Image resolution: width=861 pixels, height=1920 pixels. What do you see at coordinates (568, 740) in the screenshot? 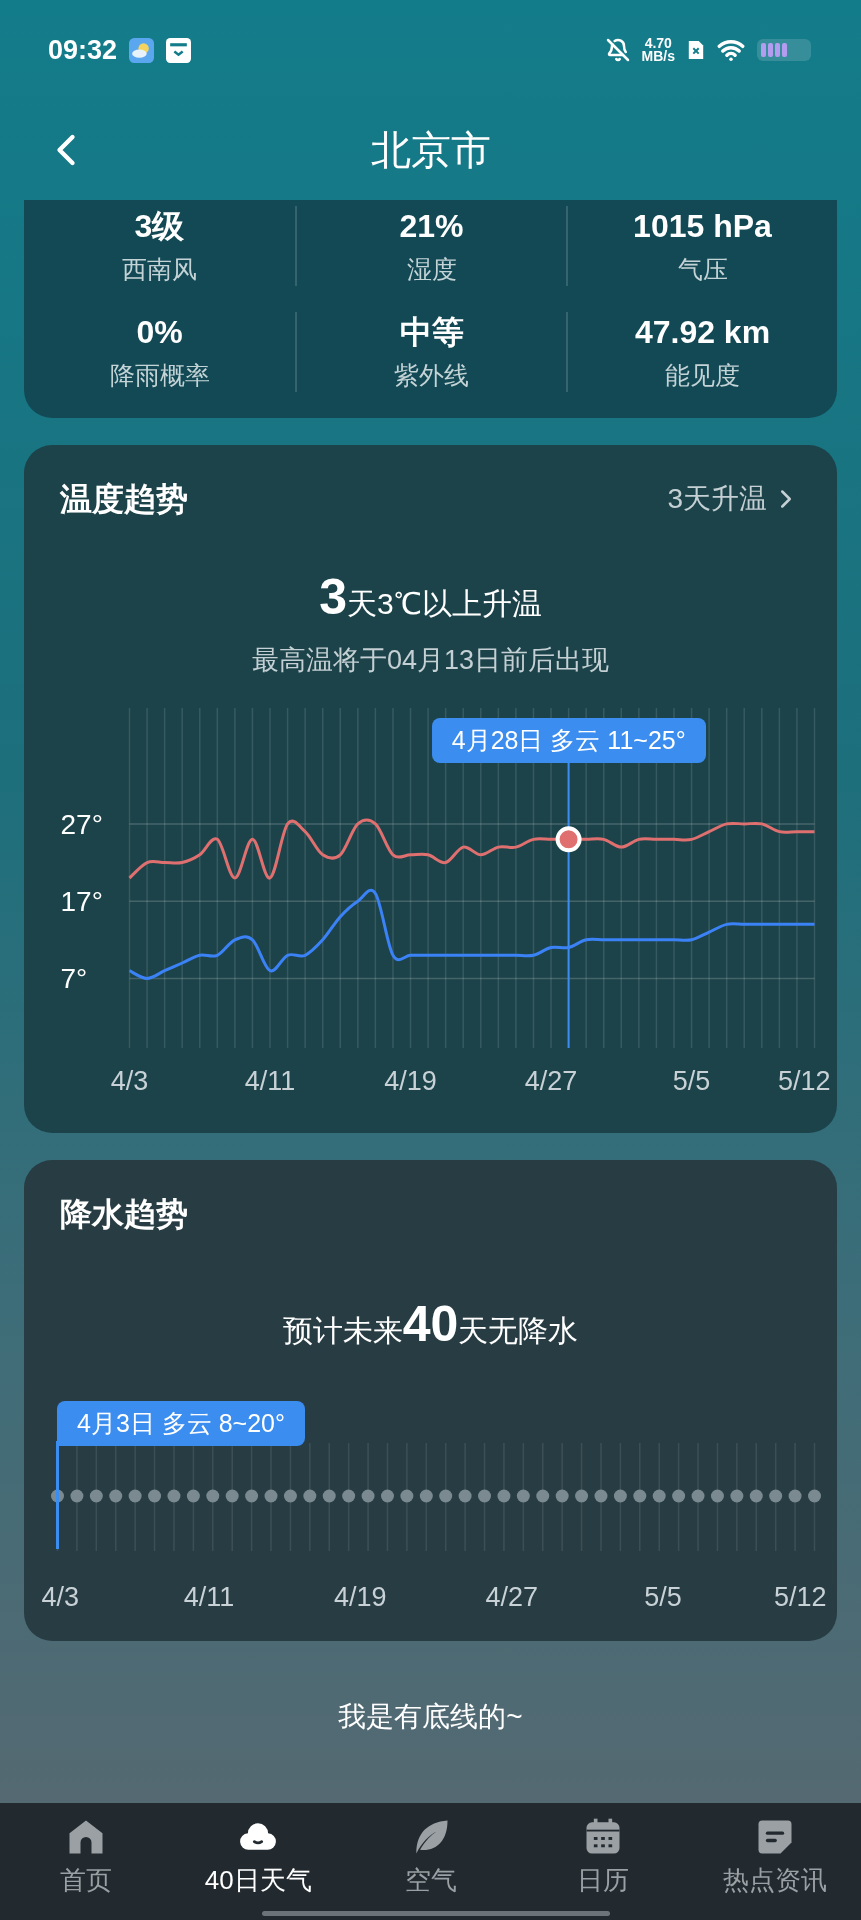
I see `chart-tooltip: 4月28日 多云 11~25°` at bounding box center [568, 740].